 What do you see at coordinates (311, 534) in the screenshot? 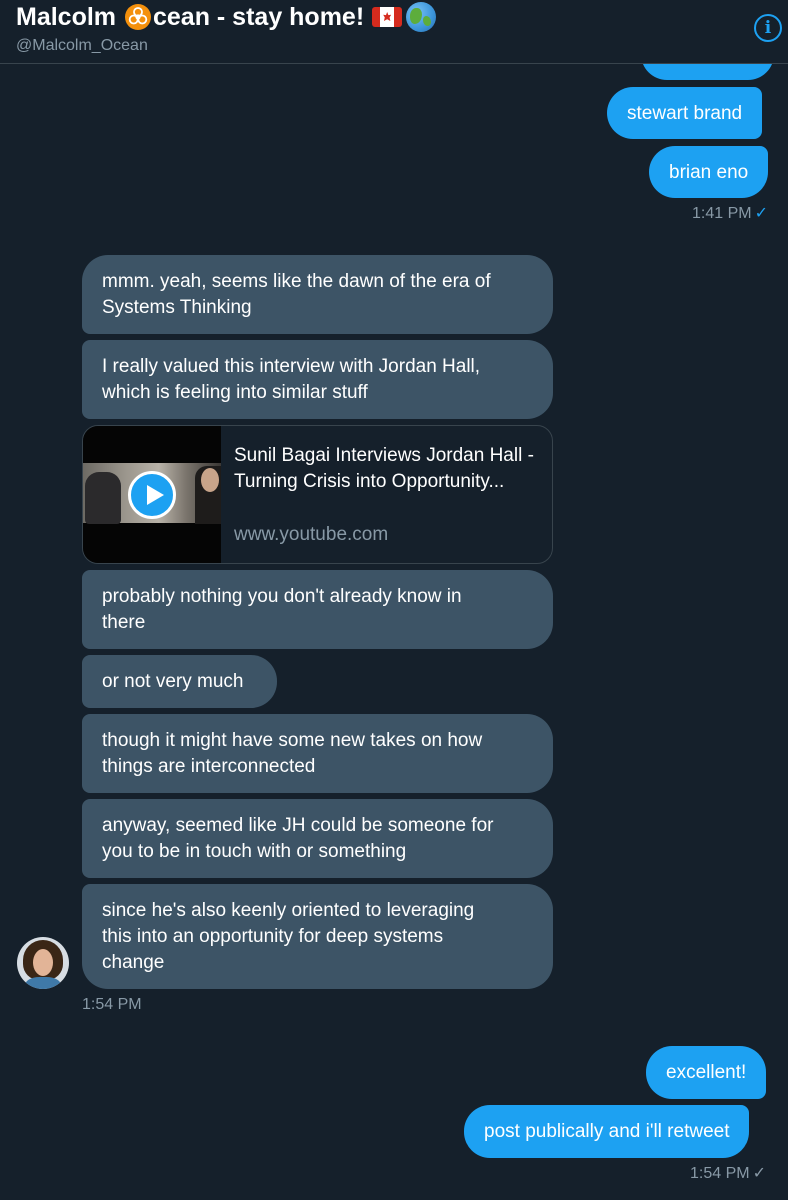
I see `link-domain: www.youtube.com` at bounding box center [311, 534].